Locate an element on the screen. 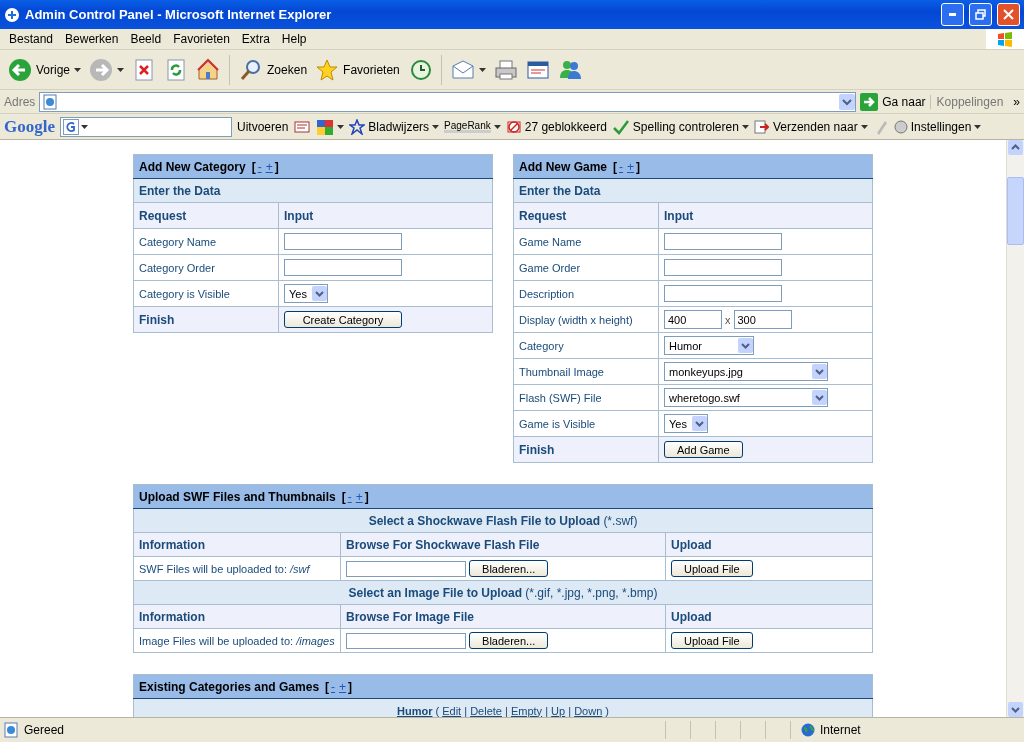  paren: ) is located at coordinates (606, 710).